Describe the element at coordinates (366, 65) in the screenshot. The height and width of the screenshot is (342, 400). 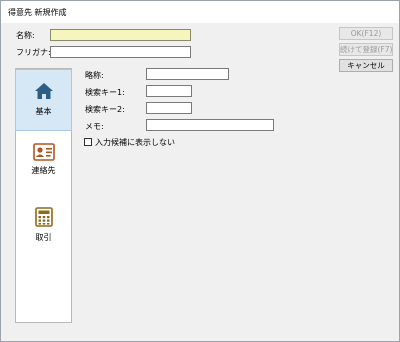
I see `cancel-button: キャンセル` at that location.